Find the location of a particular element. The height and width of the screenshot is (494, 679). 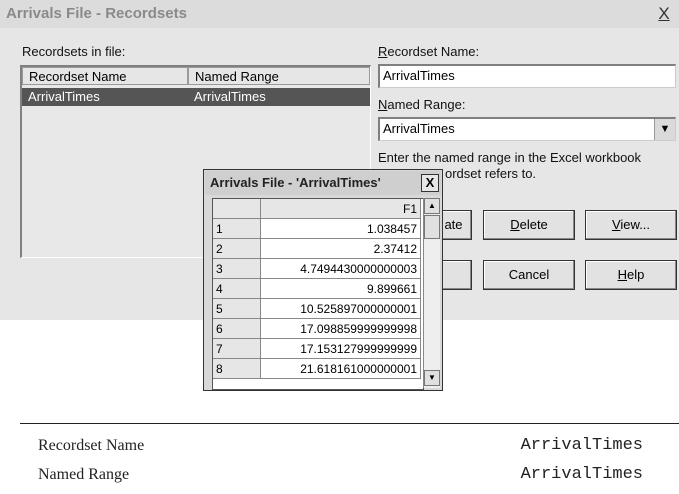

summary-label-named-range: Named Range is located at coordinates (84, 474).